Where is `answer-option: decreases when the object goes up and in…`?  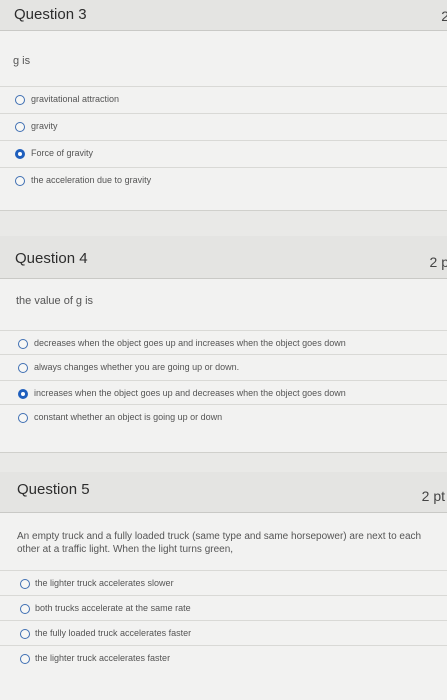
answer-option: decreases when the object goes up and in… is located at coordinates (223, 343).